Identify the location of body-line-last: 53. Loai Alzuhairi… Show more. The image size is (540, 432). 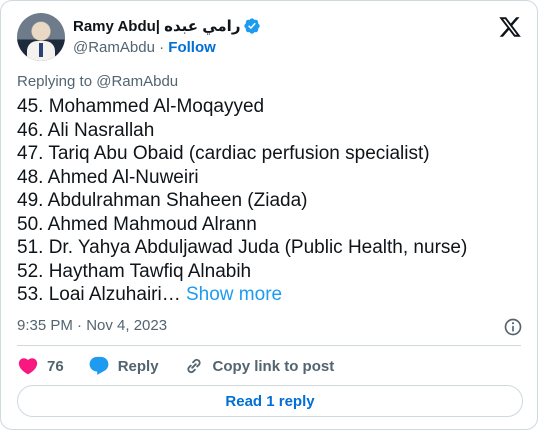
(272, 295).